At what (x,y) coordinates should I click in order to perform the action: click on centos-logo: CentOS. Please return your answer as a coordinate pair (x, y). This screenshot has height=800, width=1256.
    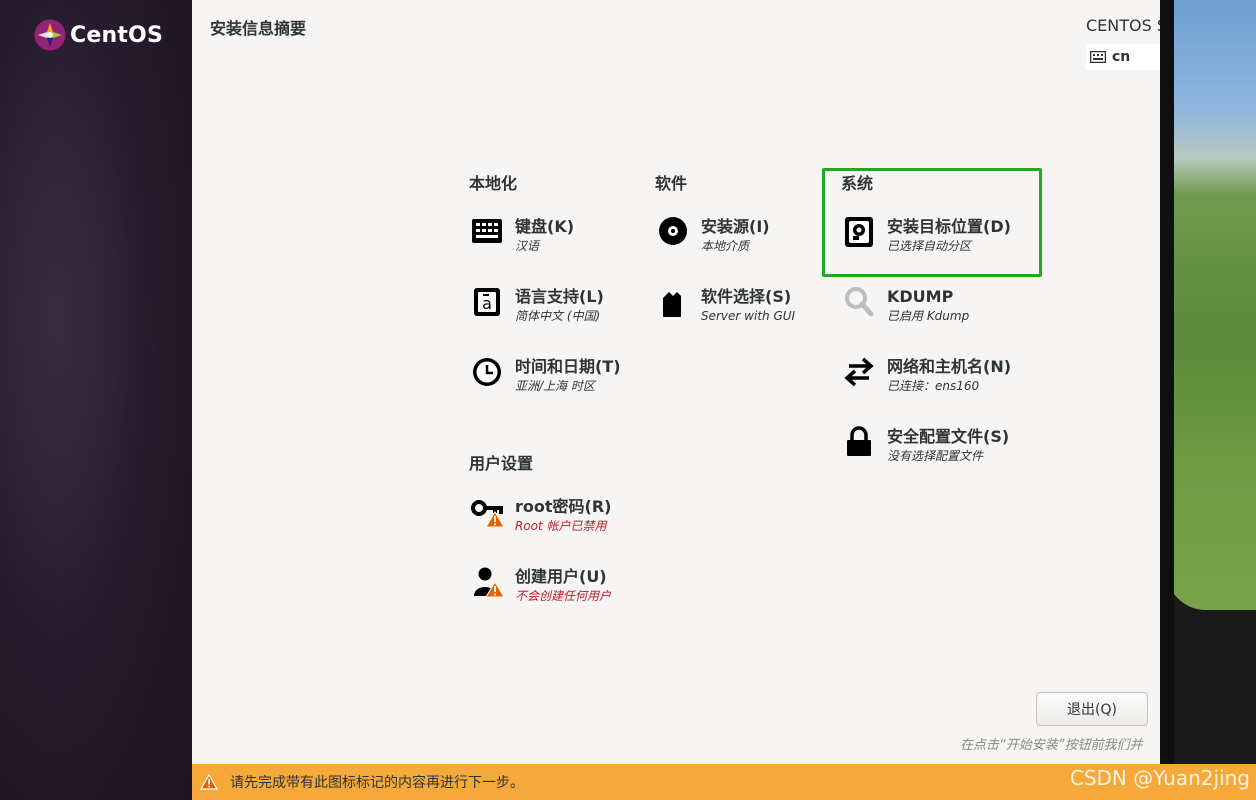
    Looking at the image, I should click on (98, 35).